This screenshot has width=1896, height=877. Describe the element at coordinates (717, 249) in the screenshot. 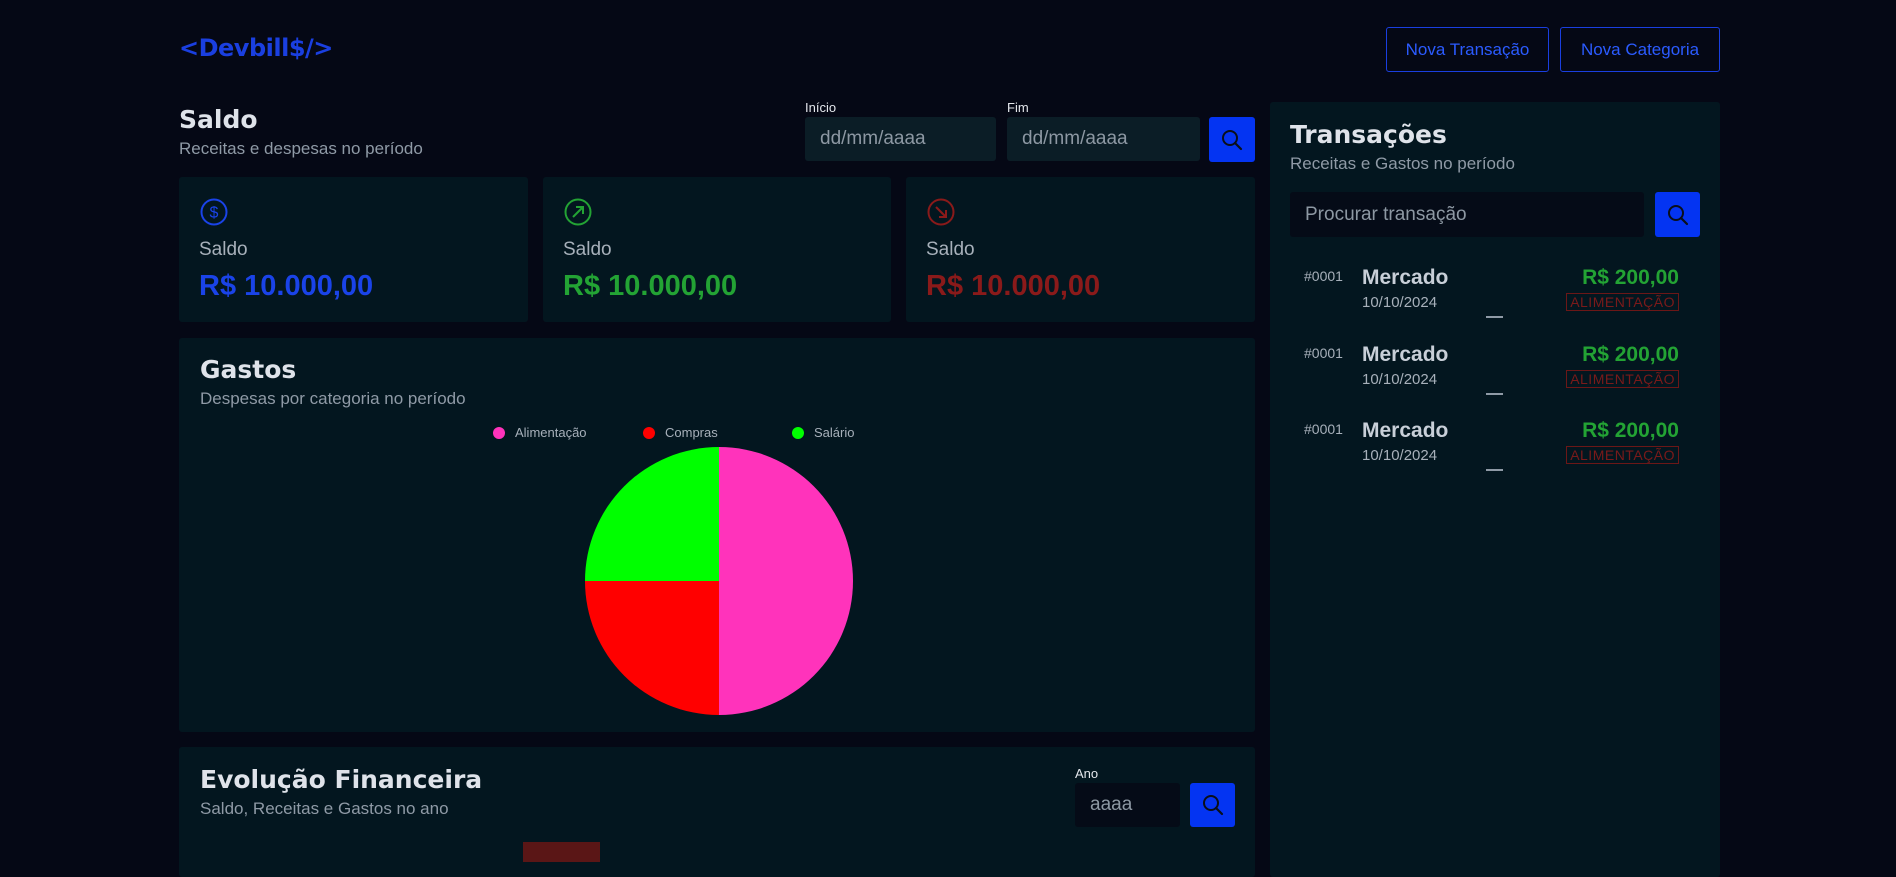

I see `summary-card-income: Saldo R$ 10.000,00` at that location.